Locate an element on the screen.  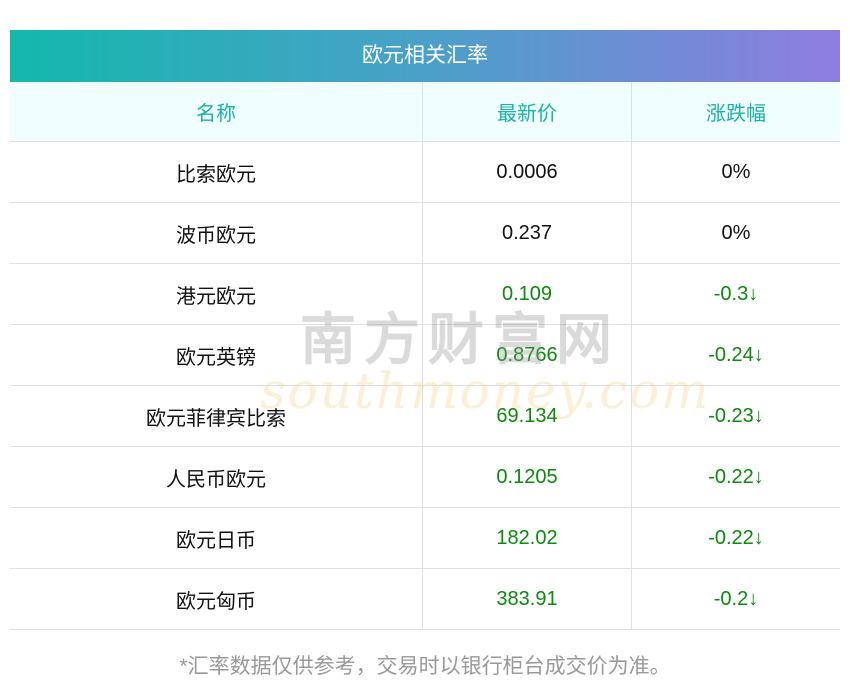
currency-name: 人民币欧元 is located at coordinates (216, 477).